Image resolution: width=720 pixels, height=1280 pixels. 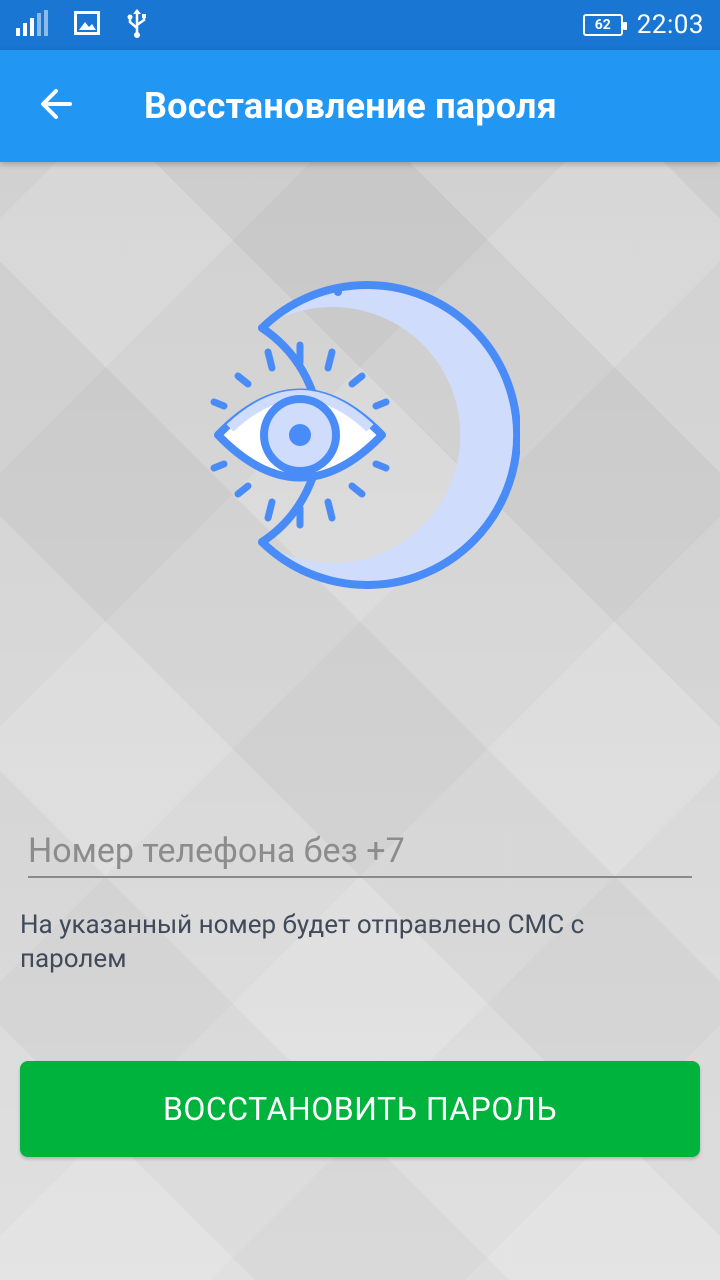 I want to click on battery-level: 62, so click(x=602, y=25).